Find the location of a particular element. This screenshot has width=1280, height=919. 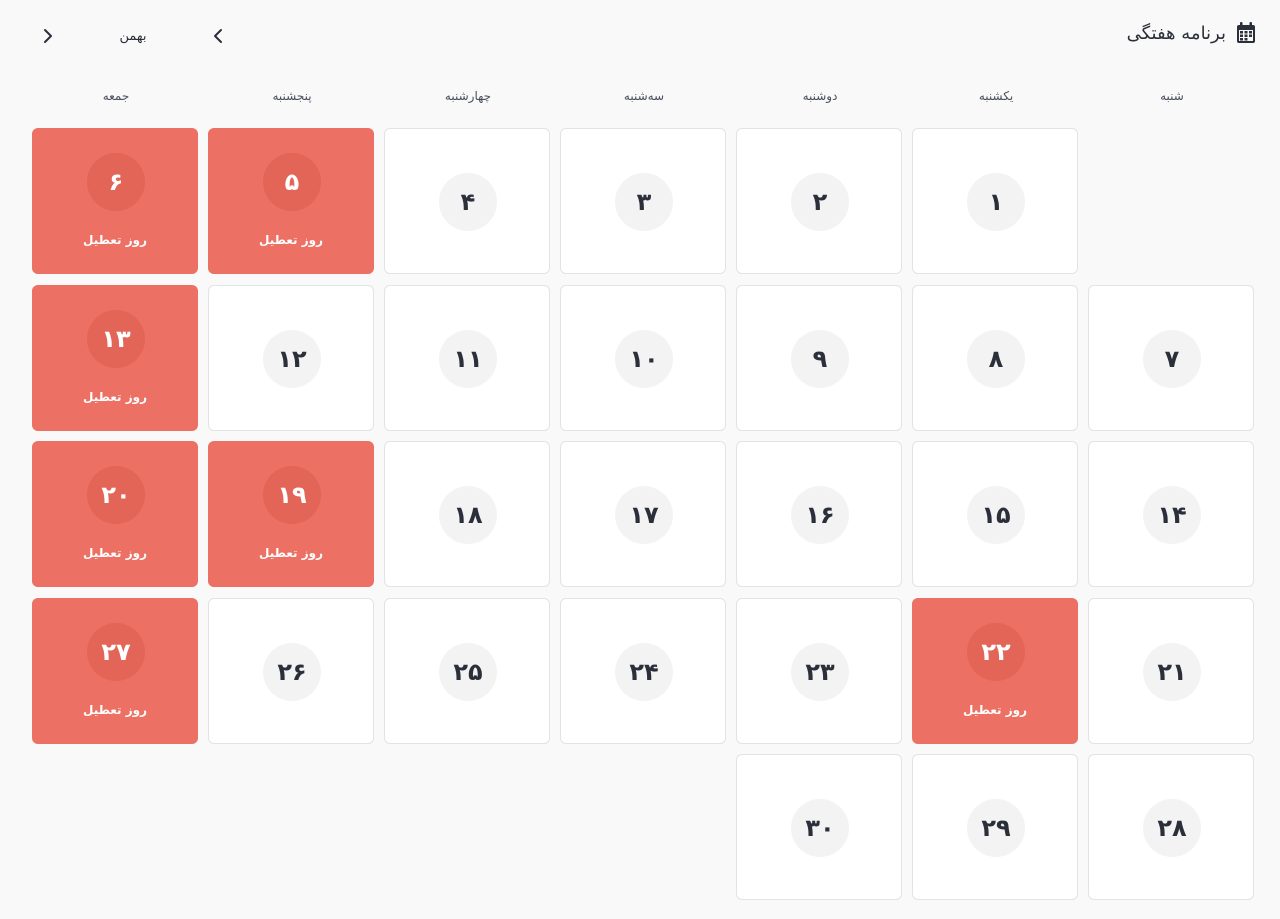

day-cell: ۱ is located at coordinates (995, 201).